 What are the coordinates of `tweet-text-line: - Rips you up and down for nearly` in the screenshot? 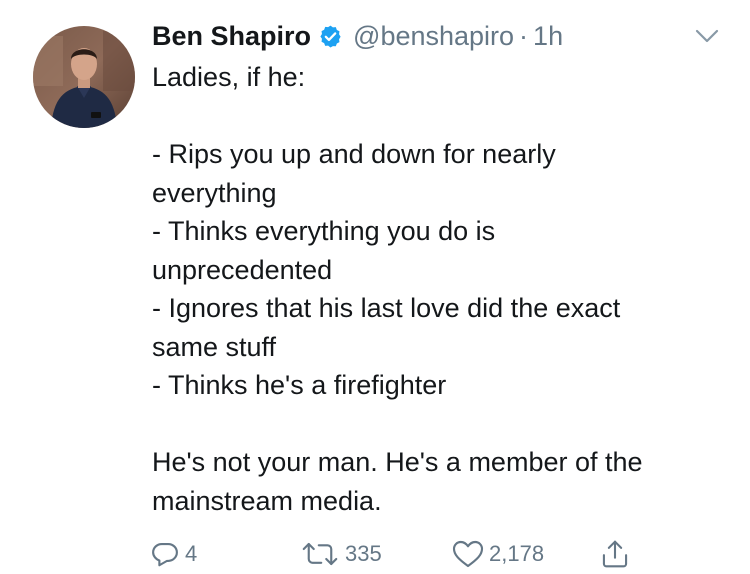 It's located at (354, 154).